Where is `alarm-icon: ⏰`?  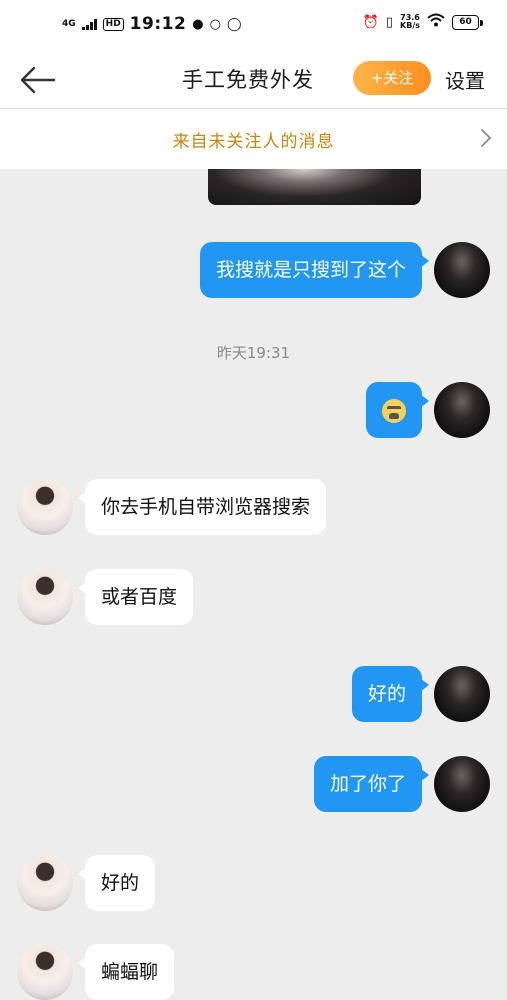
alarm-icon: ⏰ is located at coordinates (370, 22).